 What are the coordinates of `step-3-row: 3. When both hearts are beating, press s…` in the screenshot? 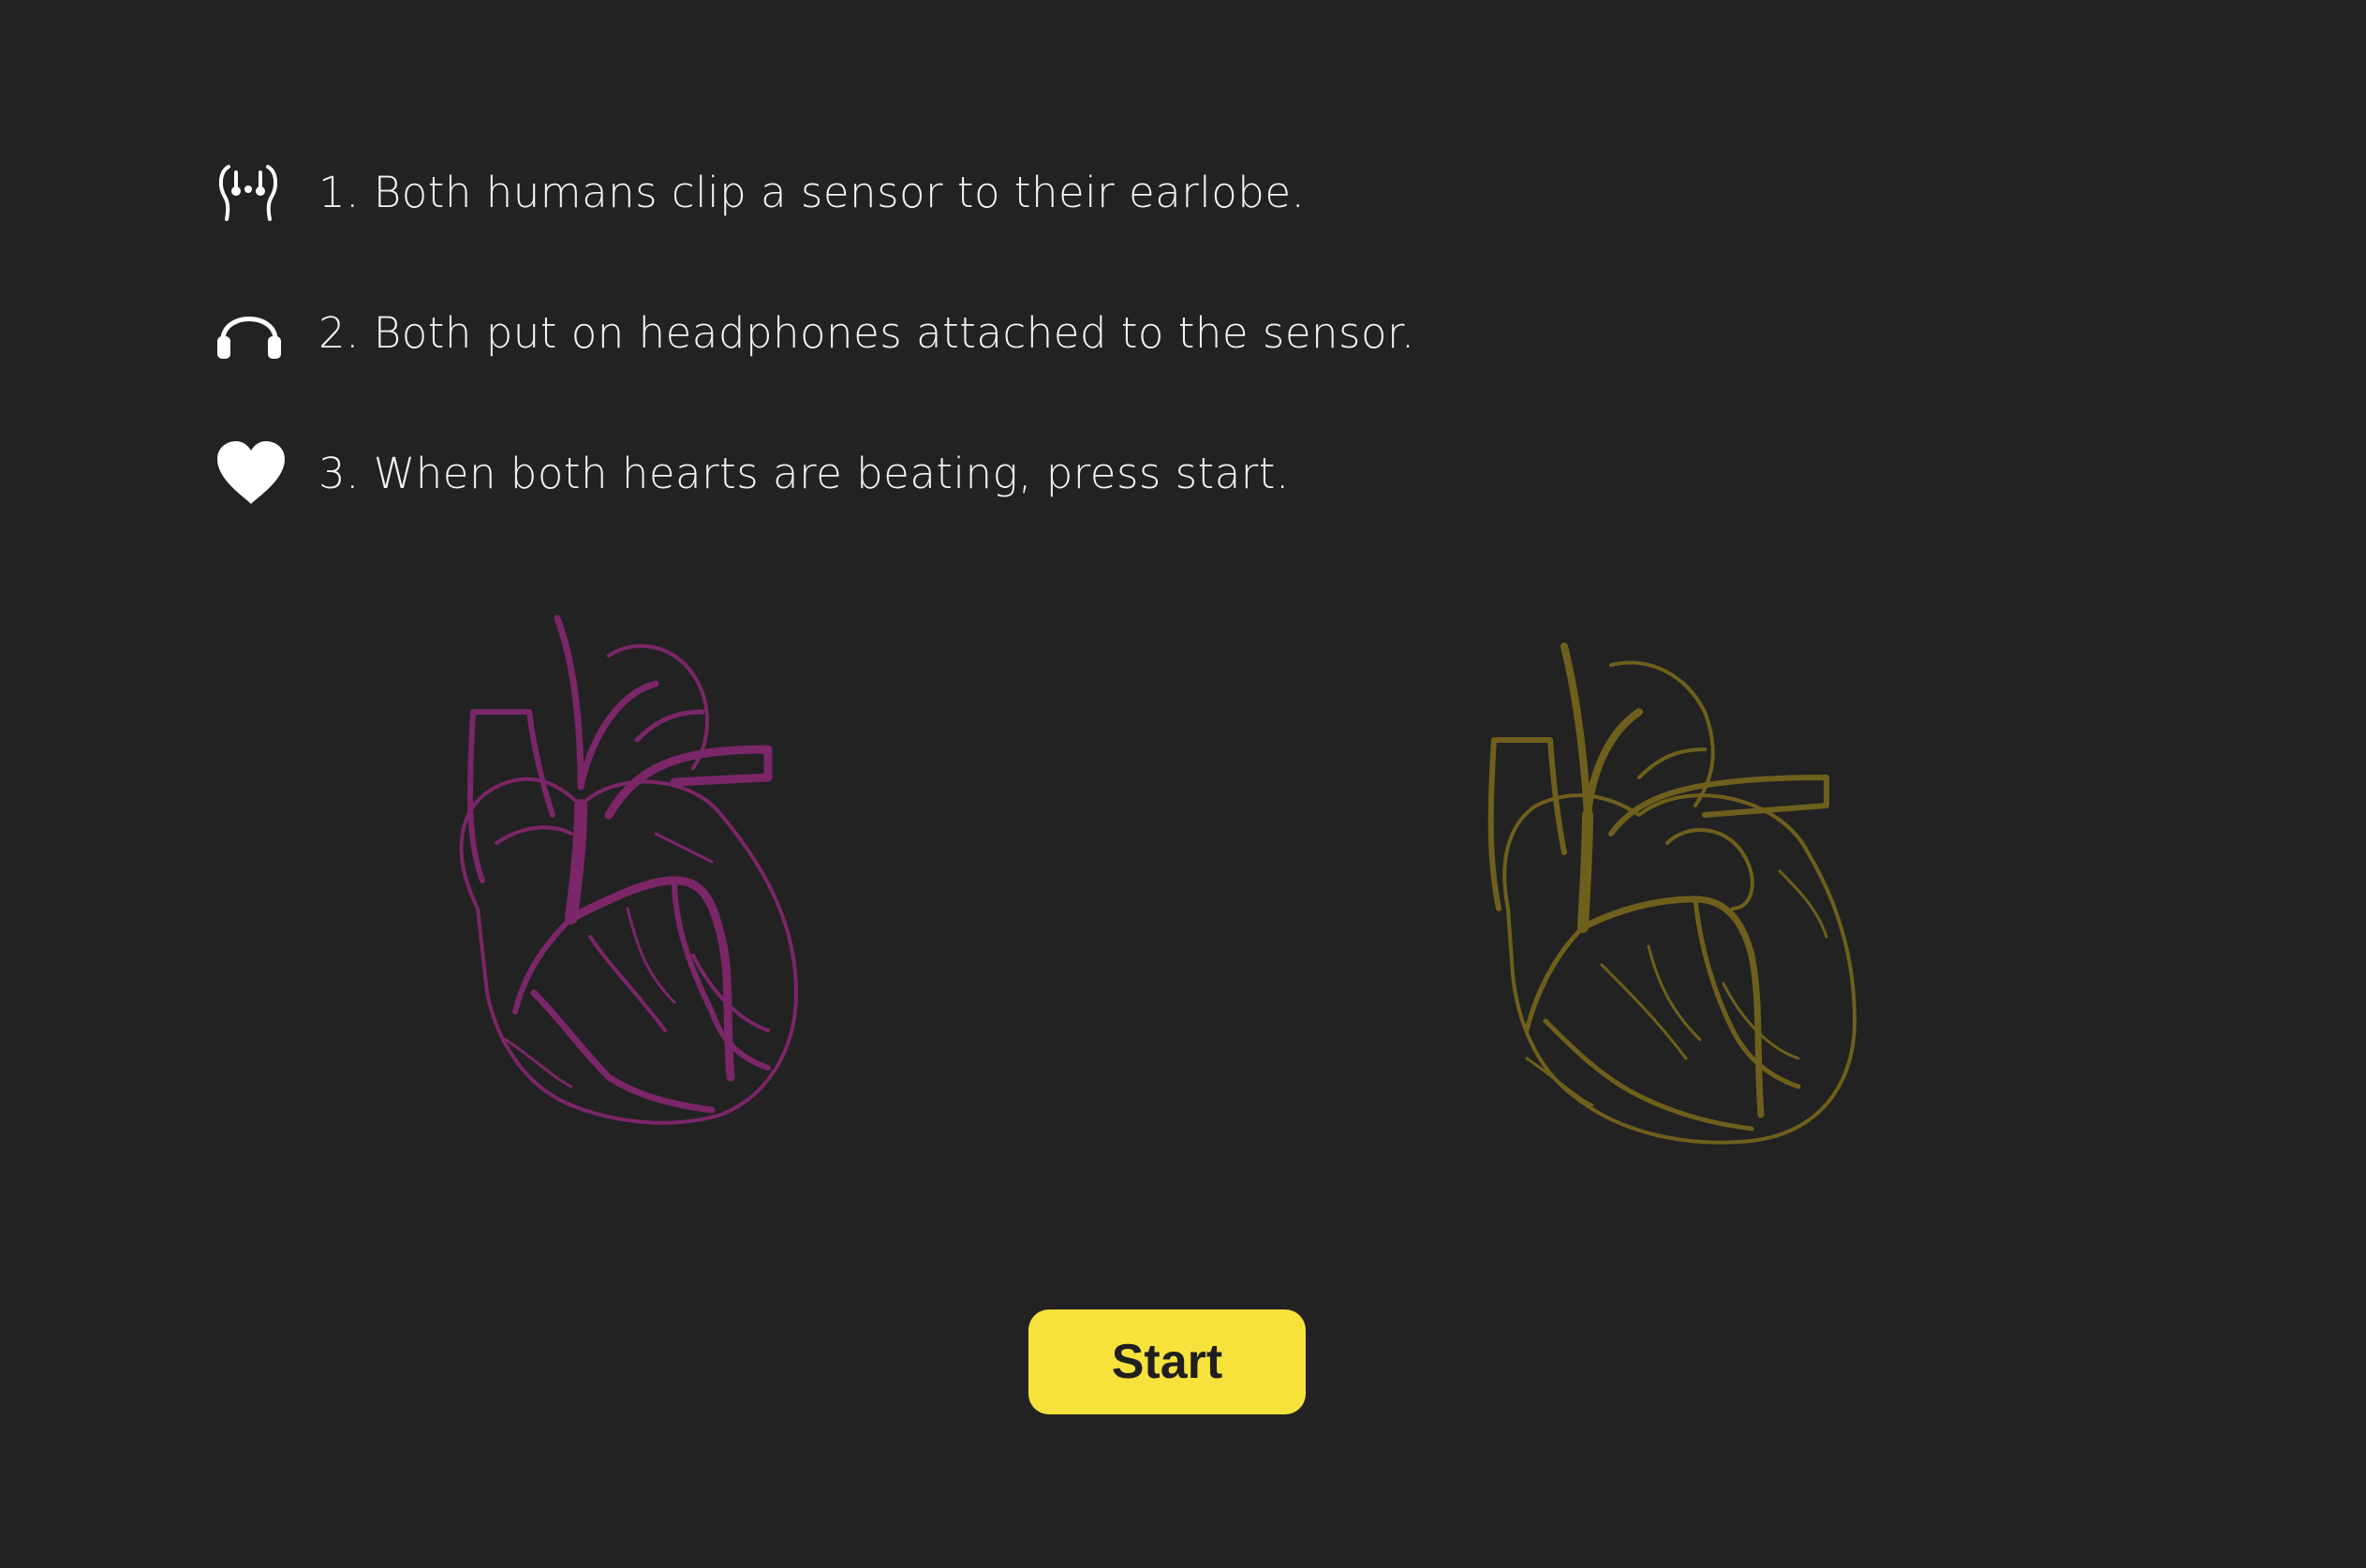 It's located at (752, 473).